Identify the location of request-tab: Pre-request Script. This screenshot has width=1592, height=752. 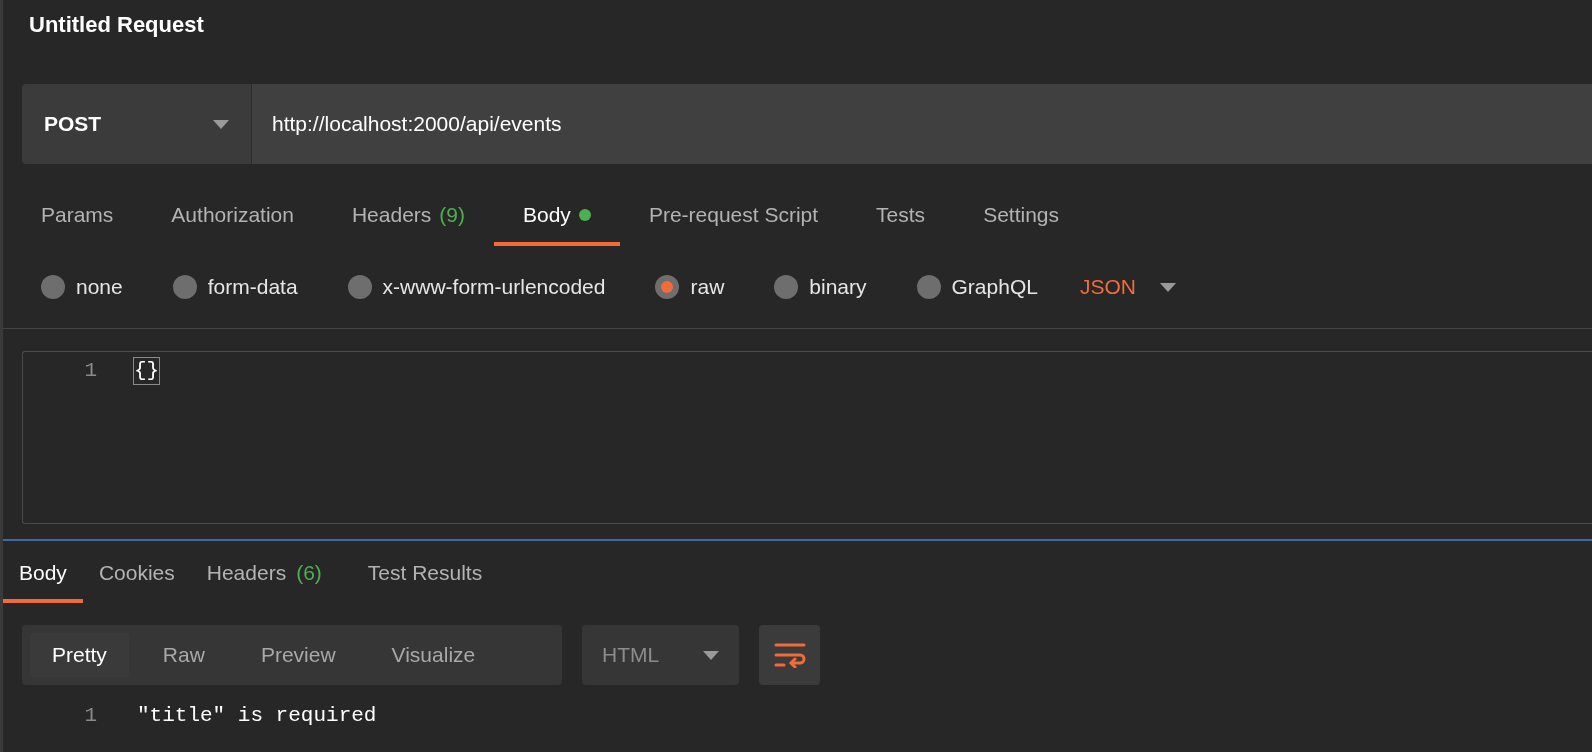
(733, 217).